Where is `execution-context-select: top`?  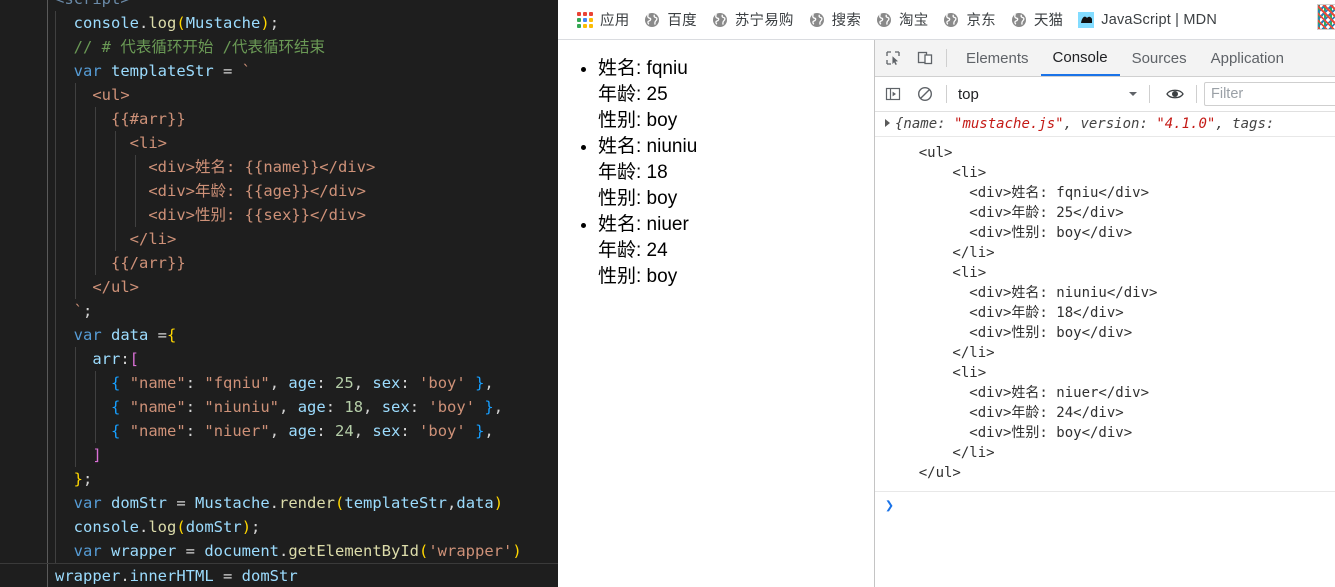
execution-context-select: top is located at coordinates (1048, 94).